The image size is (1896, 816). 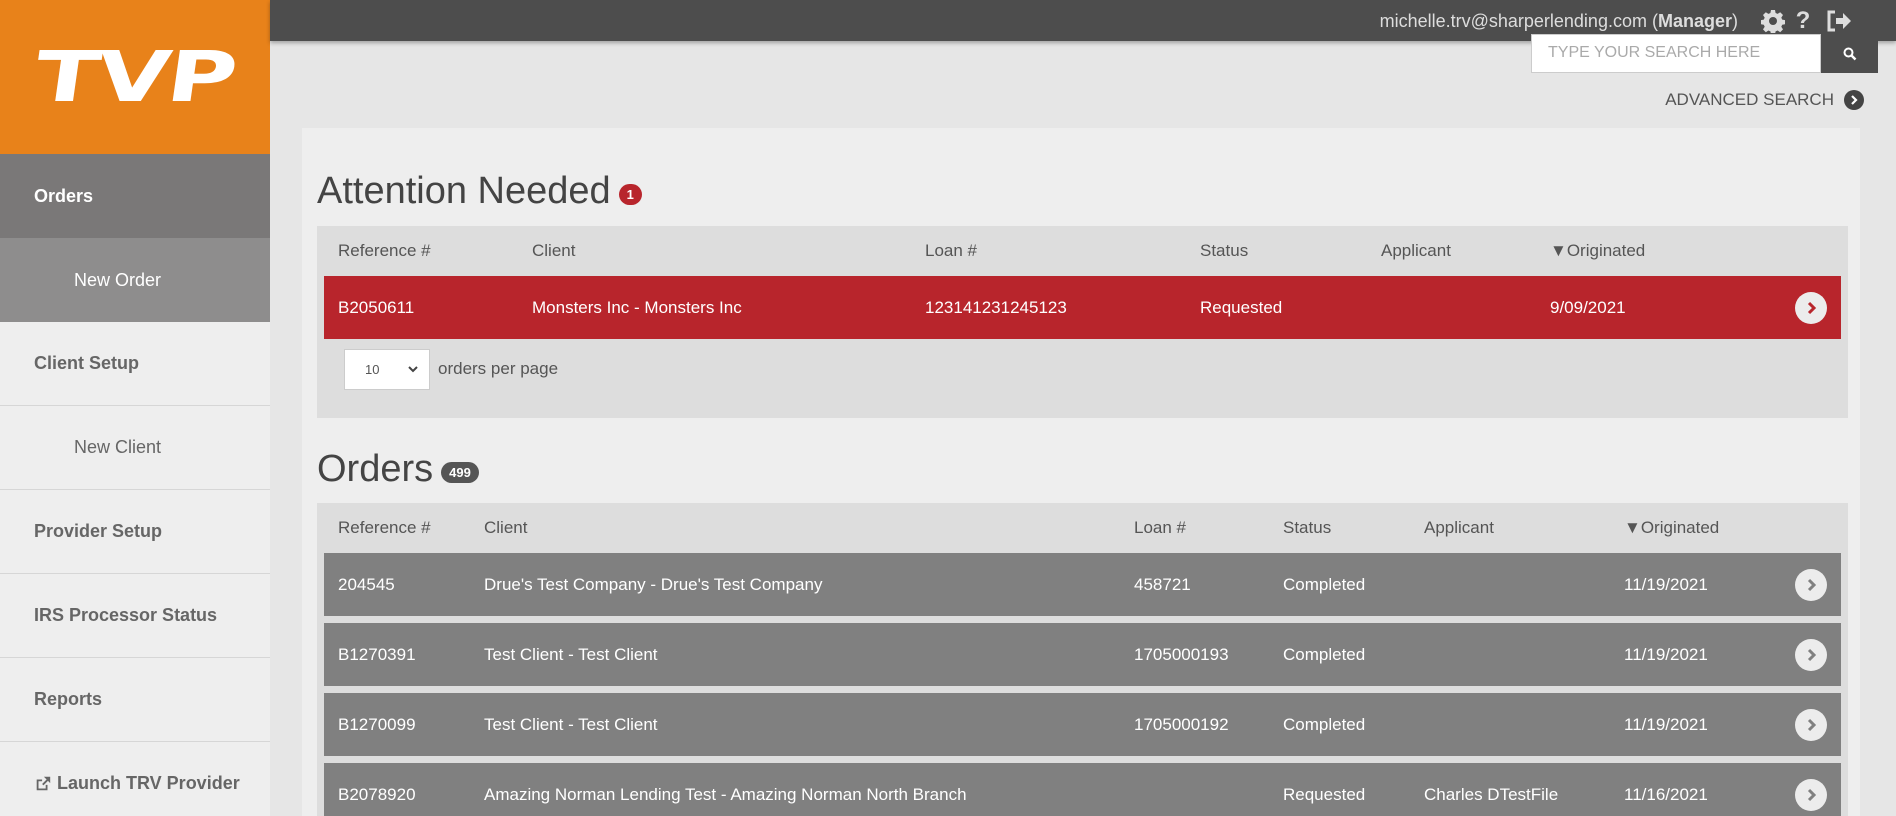 What do you see at coordinates (135, 532) in the screenshot?
I see `sidebar-item-provider-setup: Provider Setup` at bounding box center [135, 532].